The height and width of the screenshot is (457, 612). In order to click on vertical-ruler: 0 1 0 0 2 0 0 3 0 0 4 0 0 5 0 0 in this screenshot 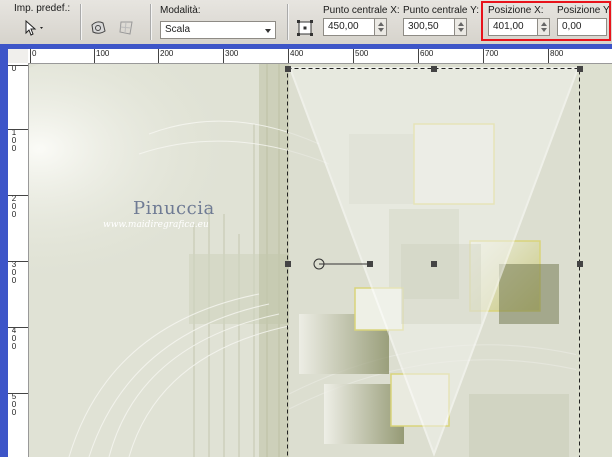, I will do `click(18, 260)`.